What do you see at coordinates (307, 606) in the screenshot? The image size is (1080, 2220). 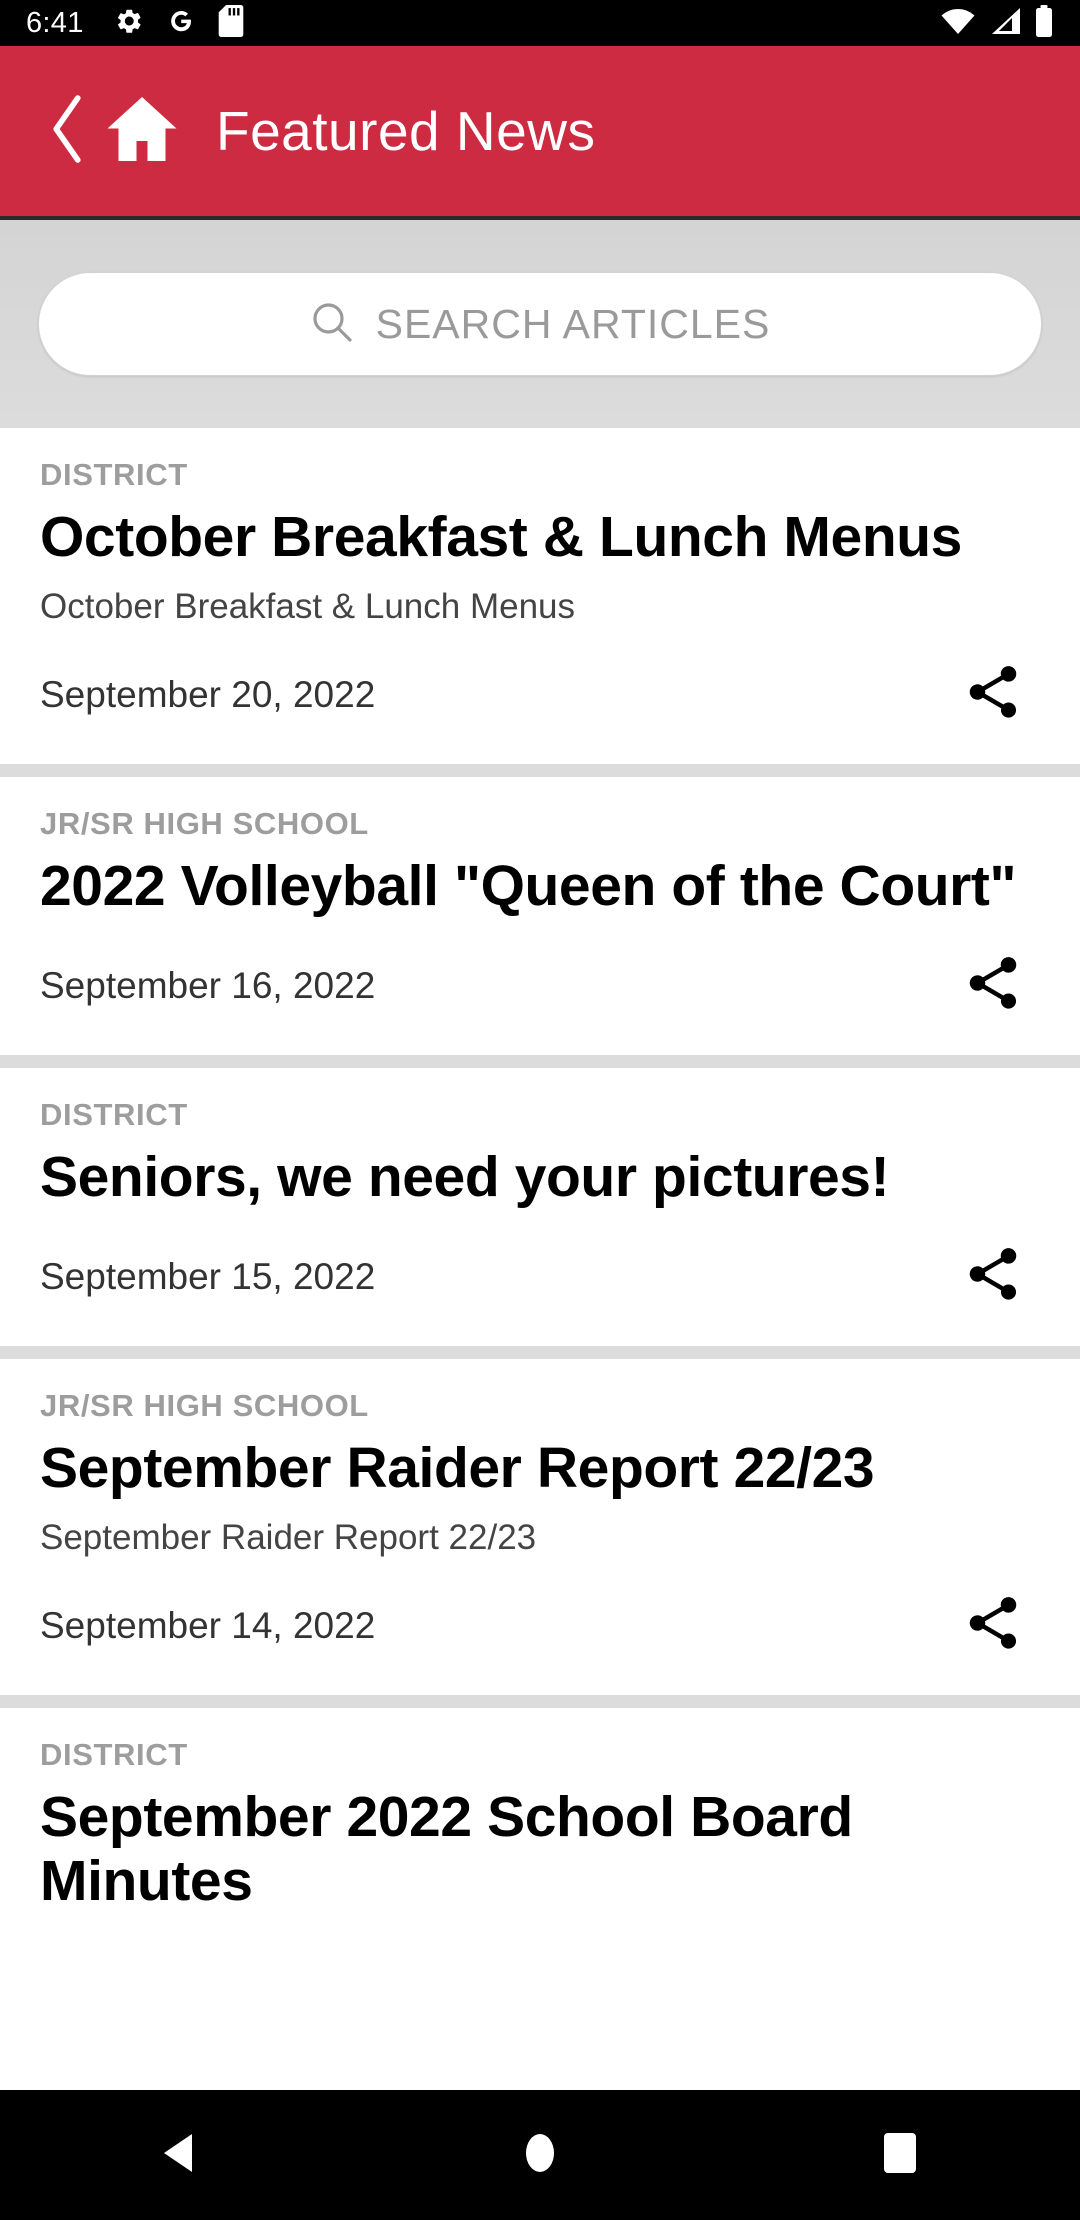 I see `news-card-subtitle: October Breakfast & Lunch Menus` at bounding box center [307, 606].